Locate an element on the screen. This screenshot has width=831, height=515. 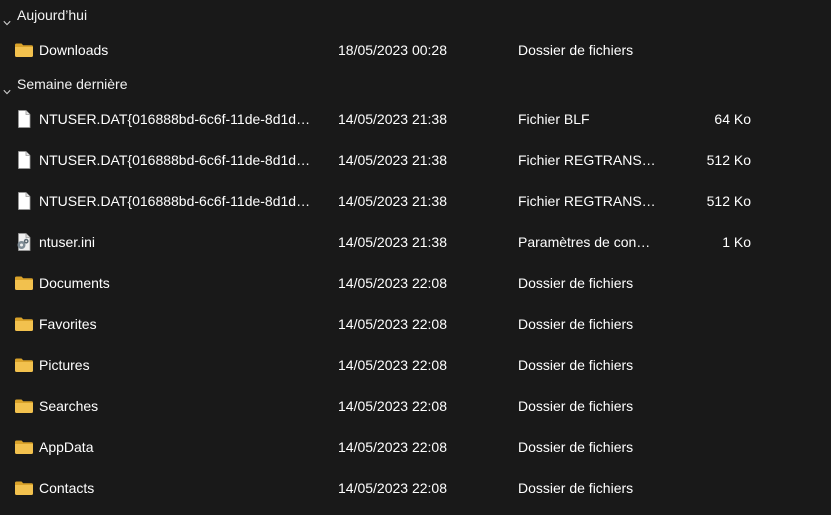
settings-file-icon is located at coordinates (24, 242).